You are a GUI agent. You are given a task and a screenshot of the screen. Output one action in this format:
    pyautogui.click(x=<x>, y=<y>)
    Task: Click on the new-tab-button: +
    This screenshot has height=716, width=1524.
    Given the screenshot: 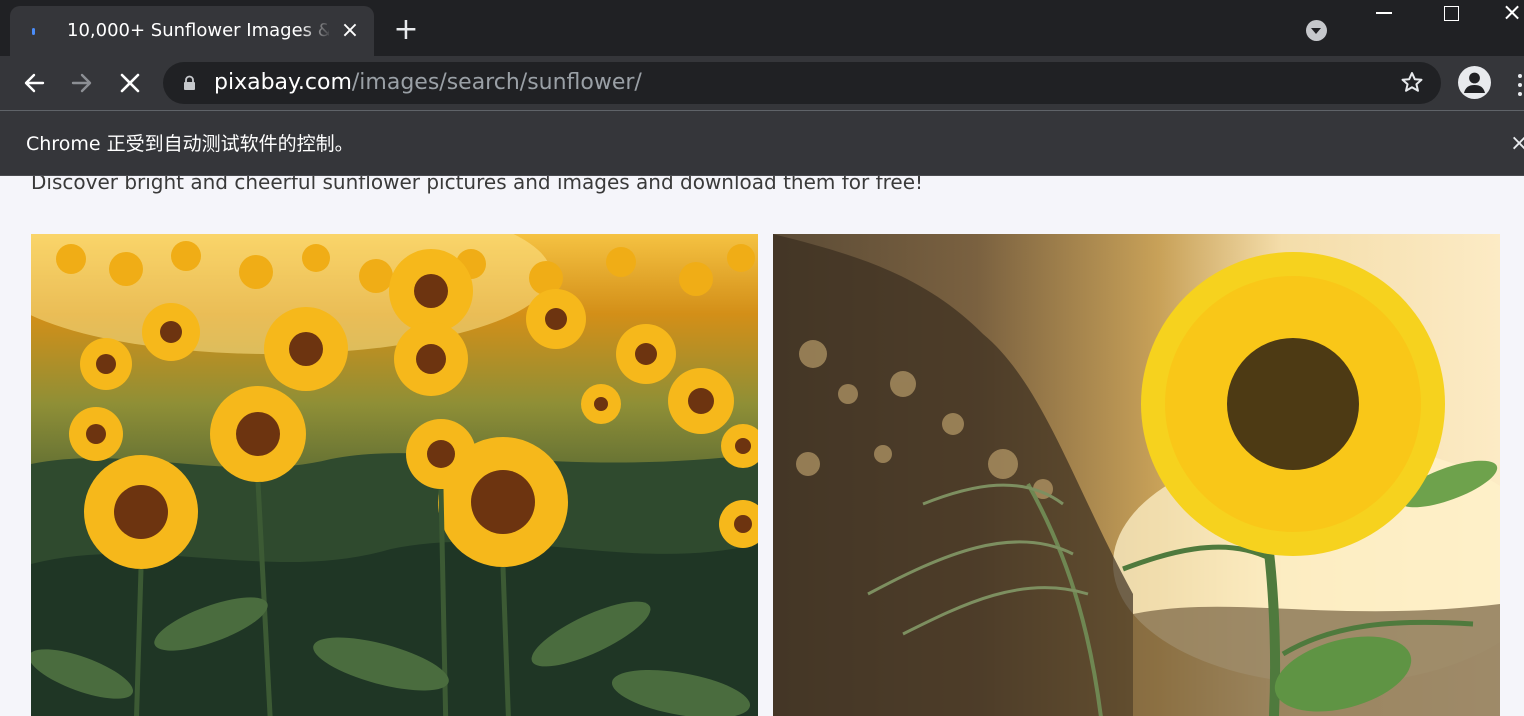 What is the action you would take?
    pyautogui.click(x=406, y=30)
    